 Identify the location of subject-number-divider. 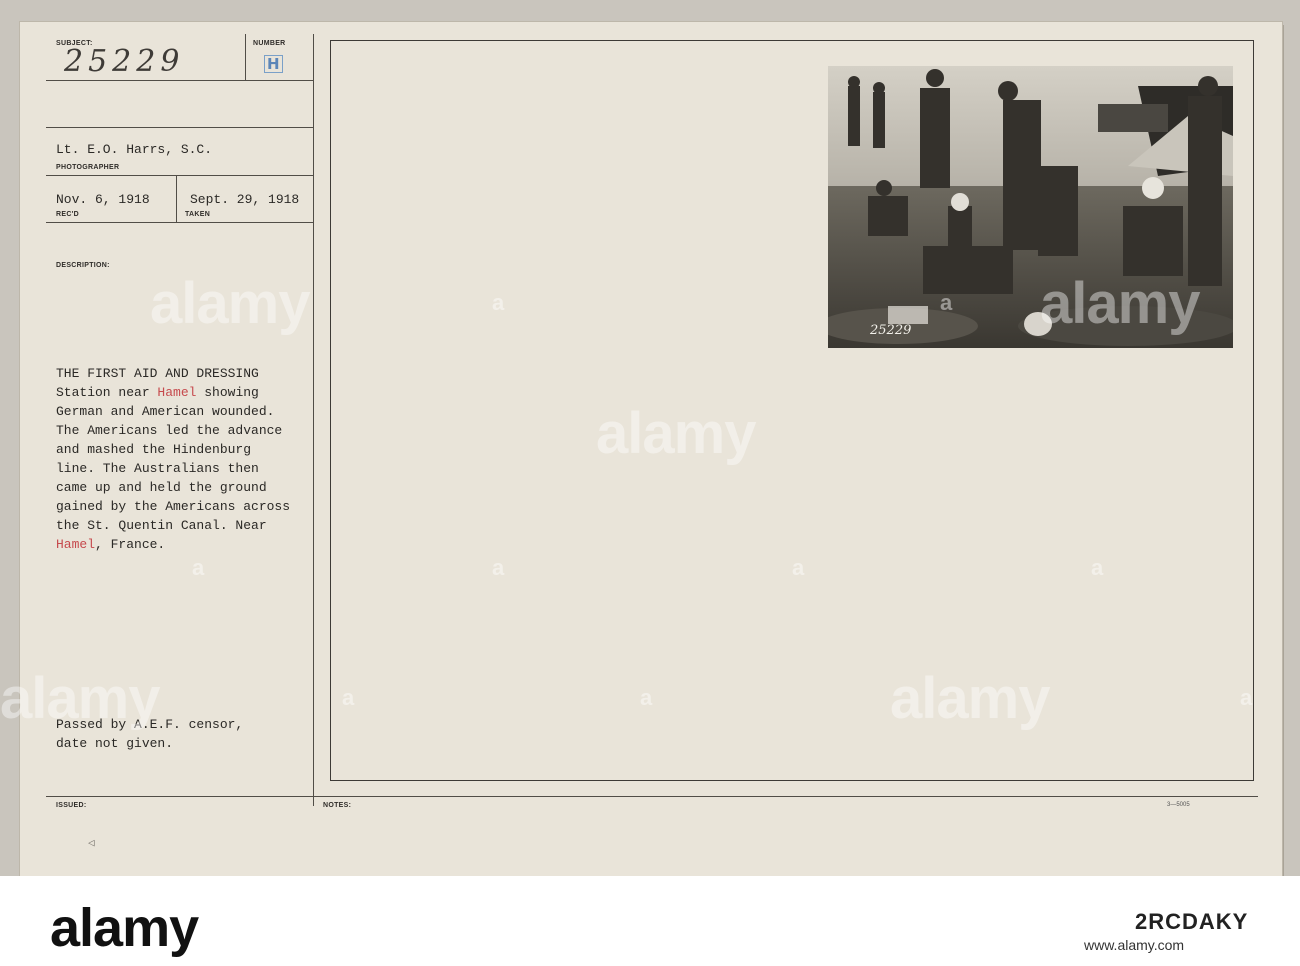
(245, 57).